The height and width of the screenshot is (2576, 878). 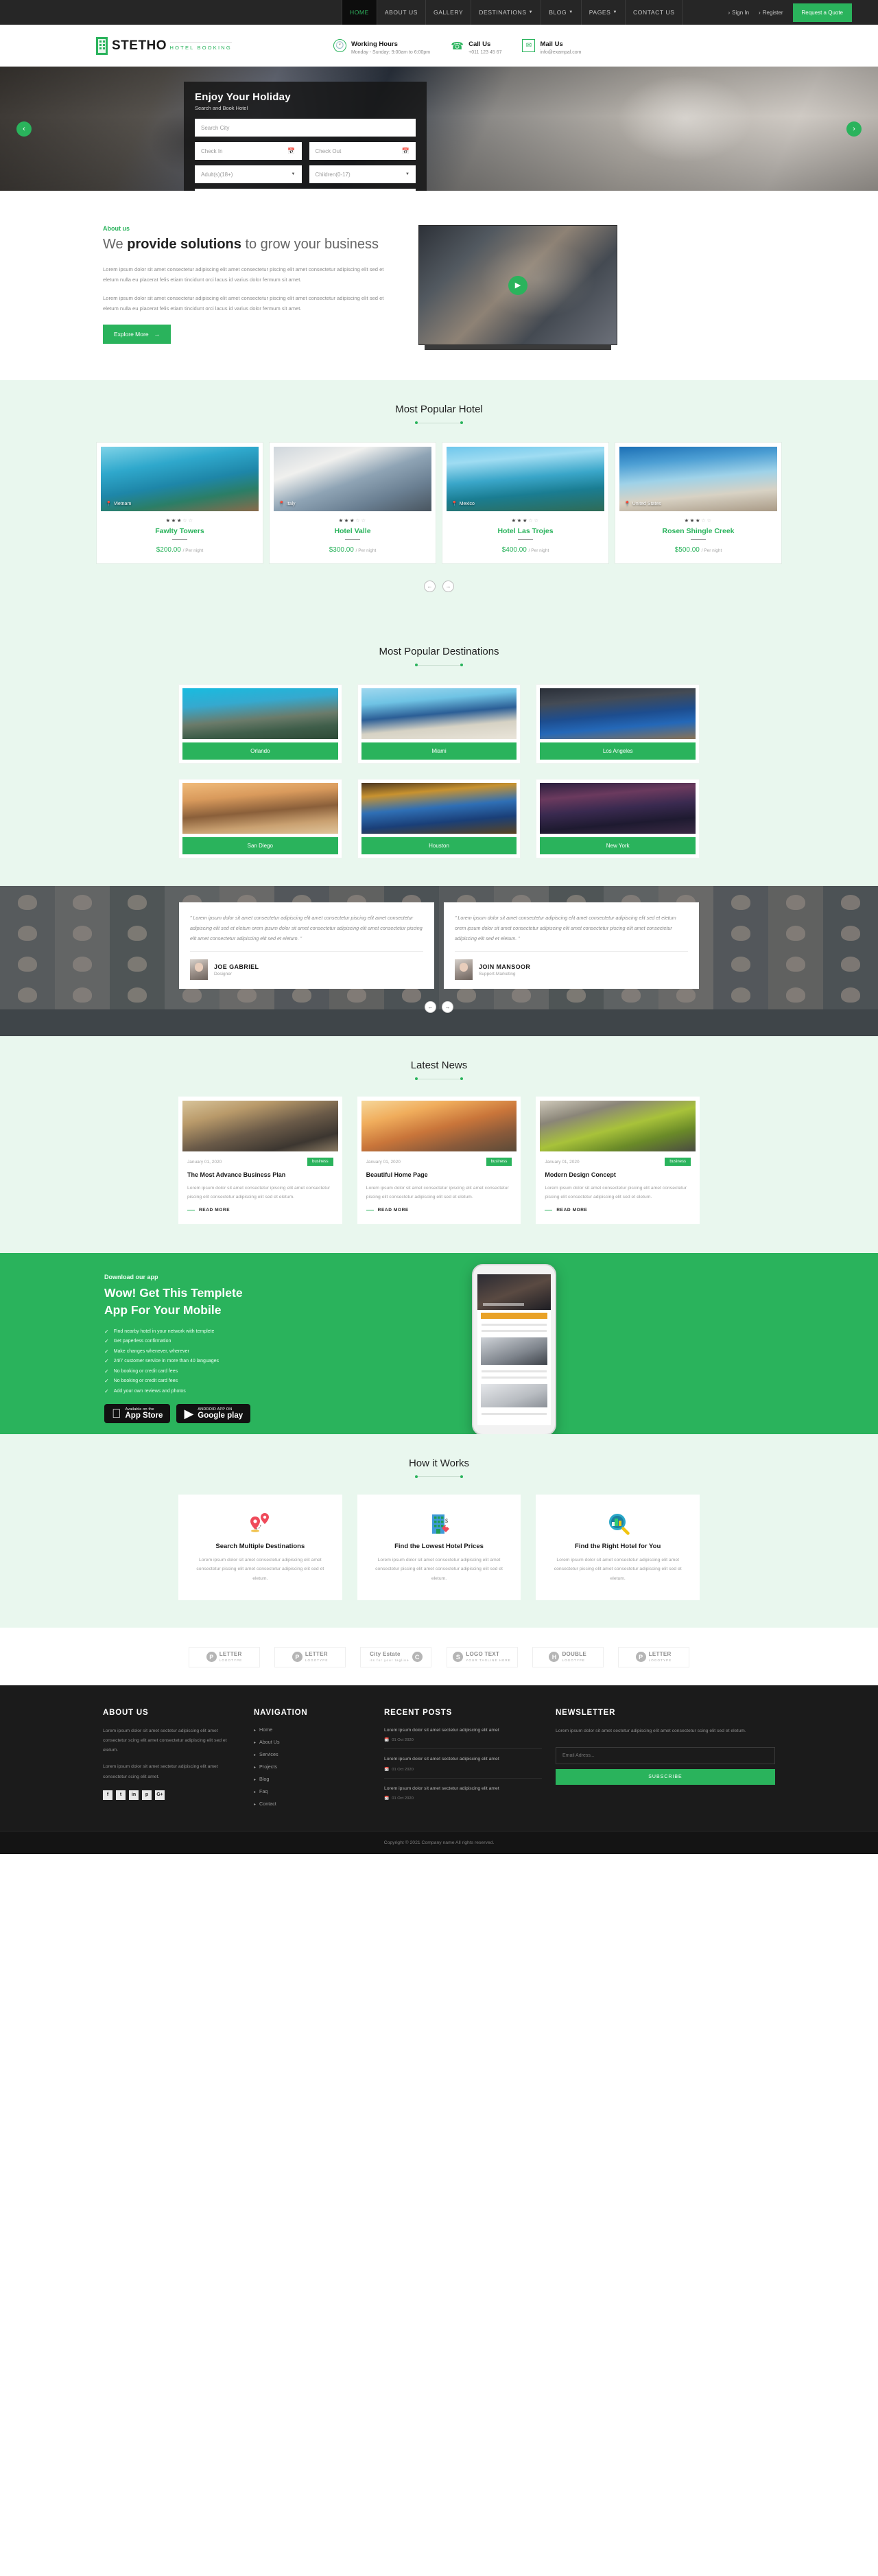 What do you see at coordinates (854, 129) in the screenshot?
I see `hero-next-button: ›` at bounding box center [854, 129].